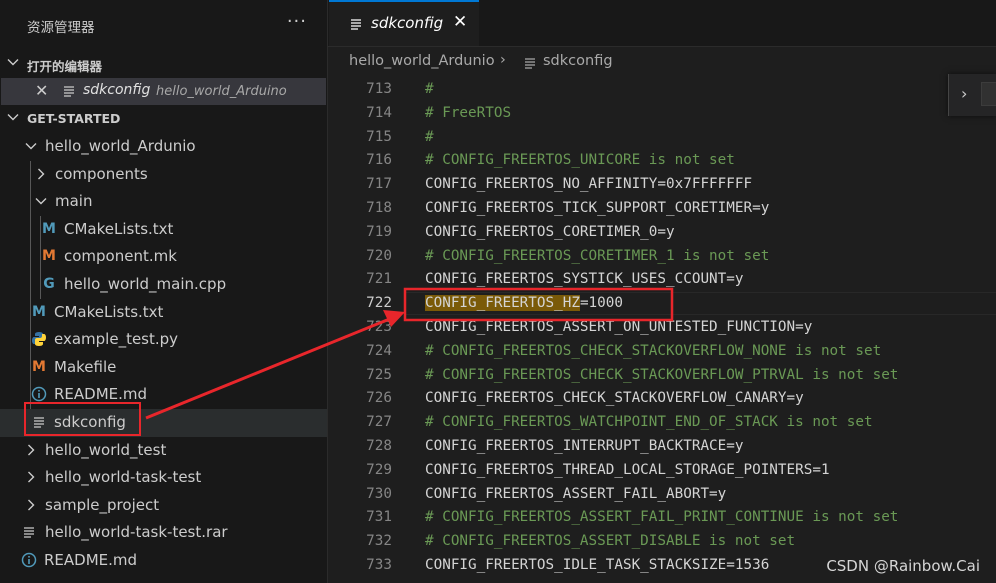 Image resolution: width=996 pixels, height=583 pixels. Describe the element at coordinates (662, 62) in the screenshot. I see `breadcrumb: hello_world_Ardunio › sdkconfig` at that location.